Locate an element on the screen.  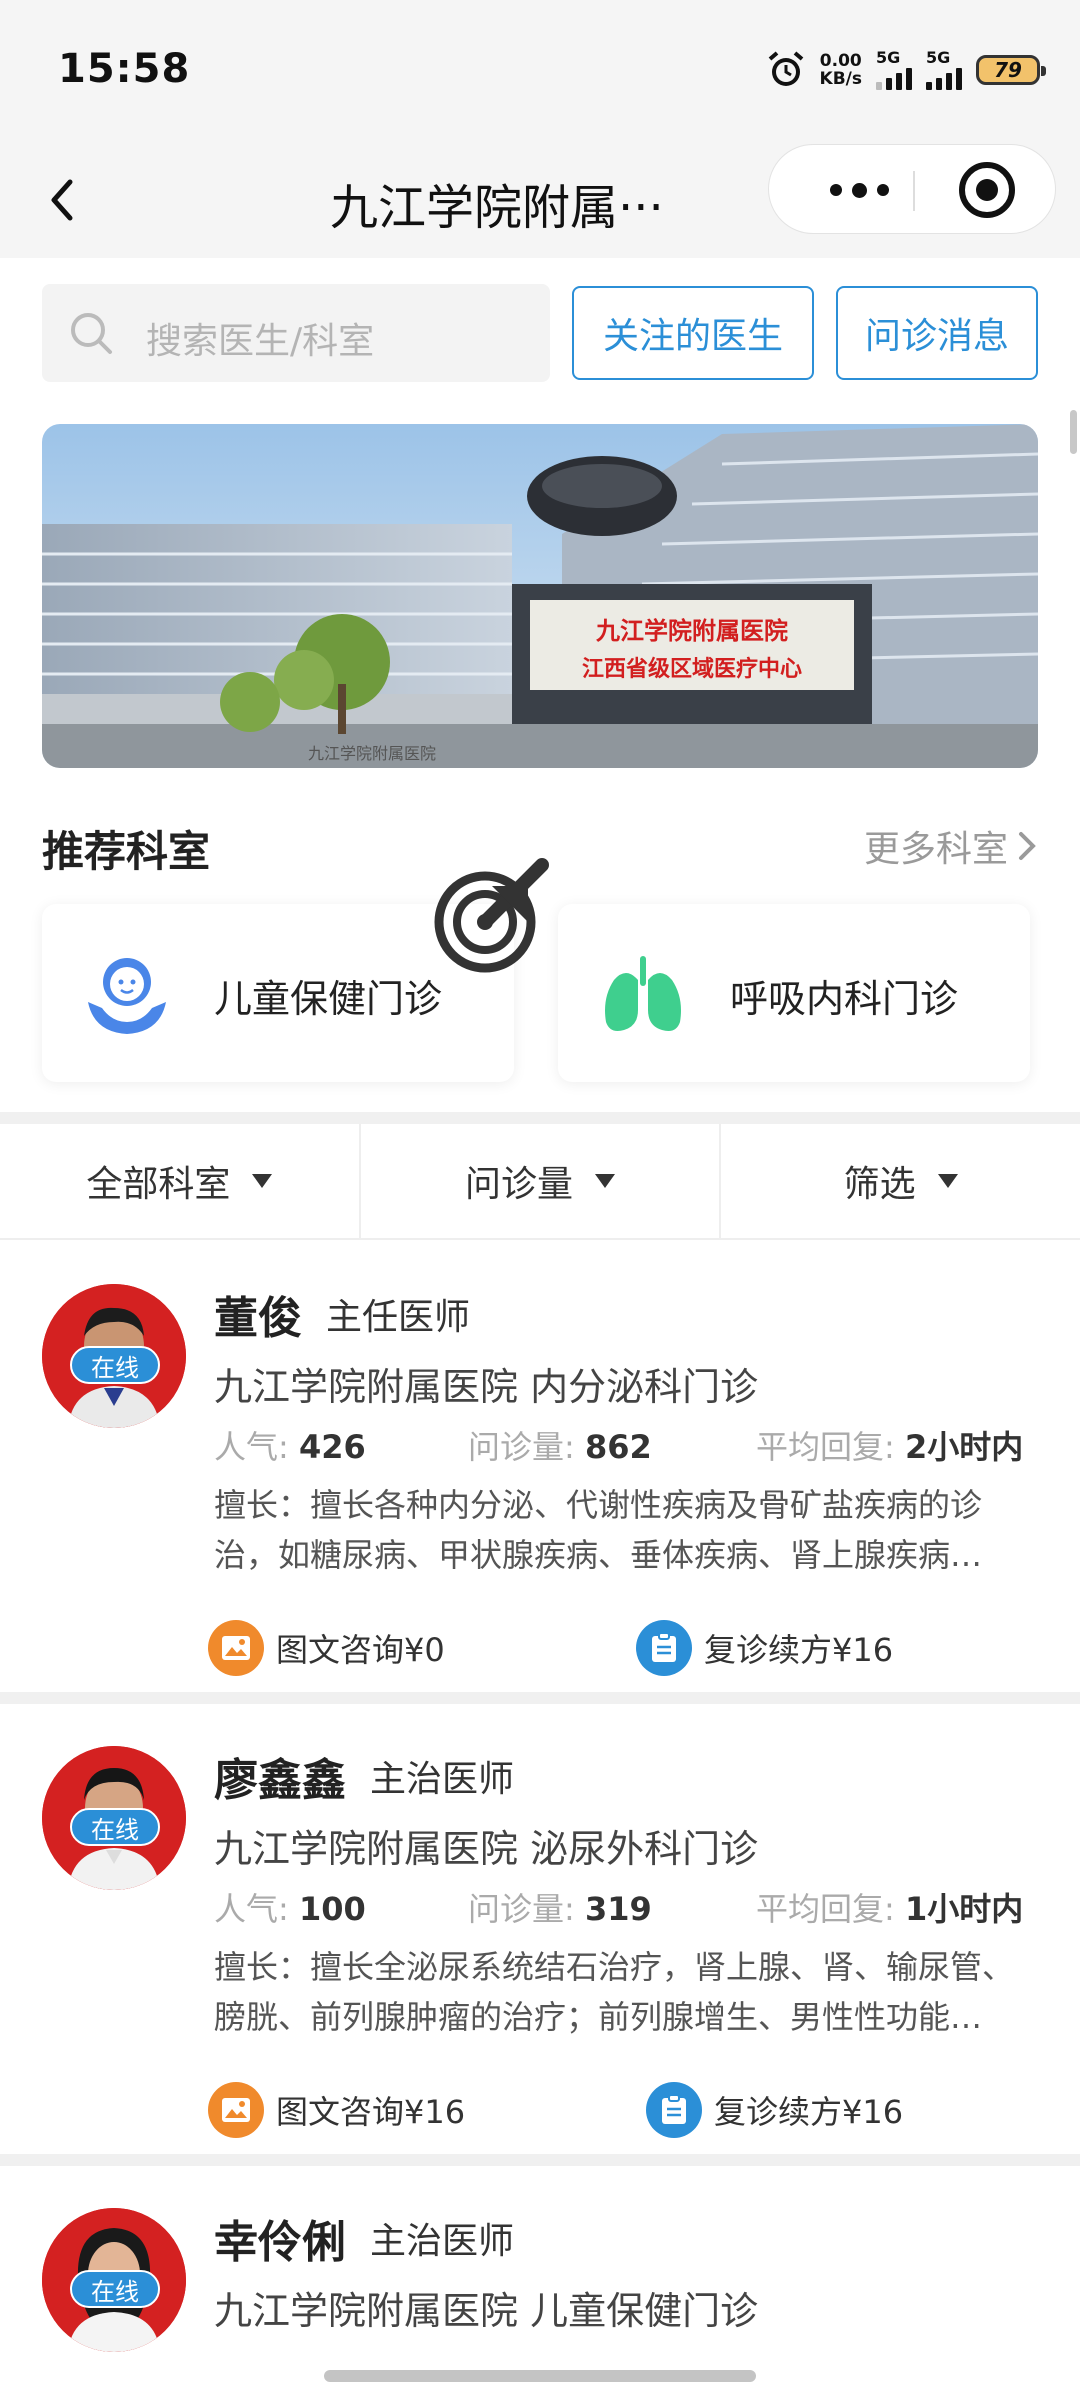
banner-sign-line1: 九江学院附属医院 is located at coordinates (691, 630).